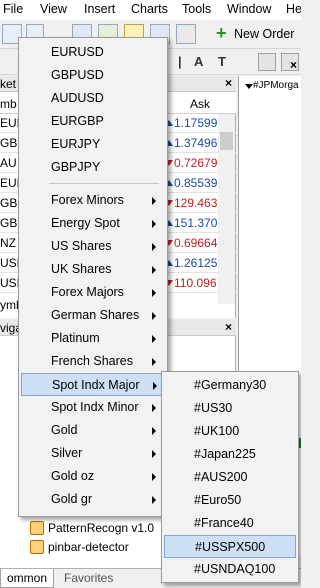 The height and width of the screenshot is (588, 320). I want to click on menu-bar: File View Insert Charts Tools Window He, so click(150, 10).